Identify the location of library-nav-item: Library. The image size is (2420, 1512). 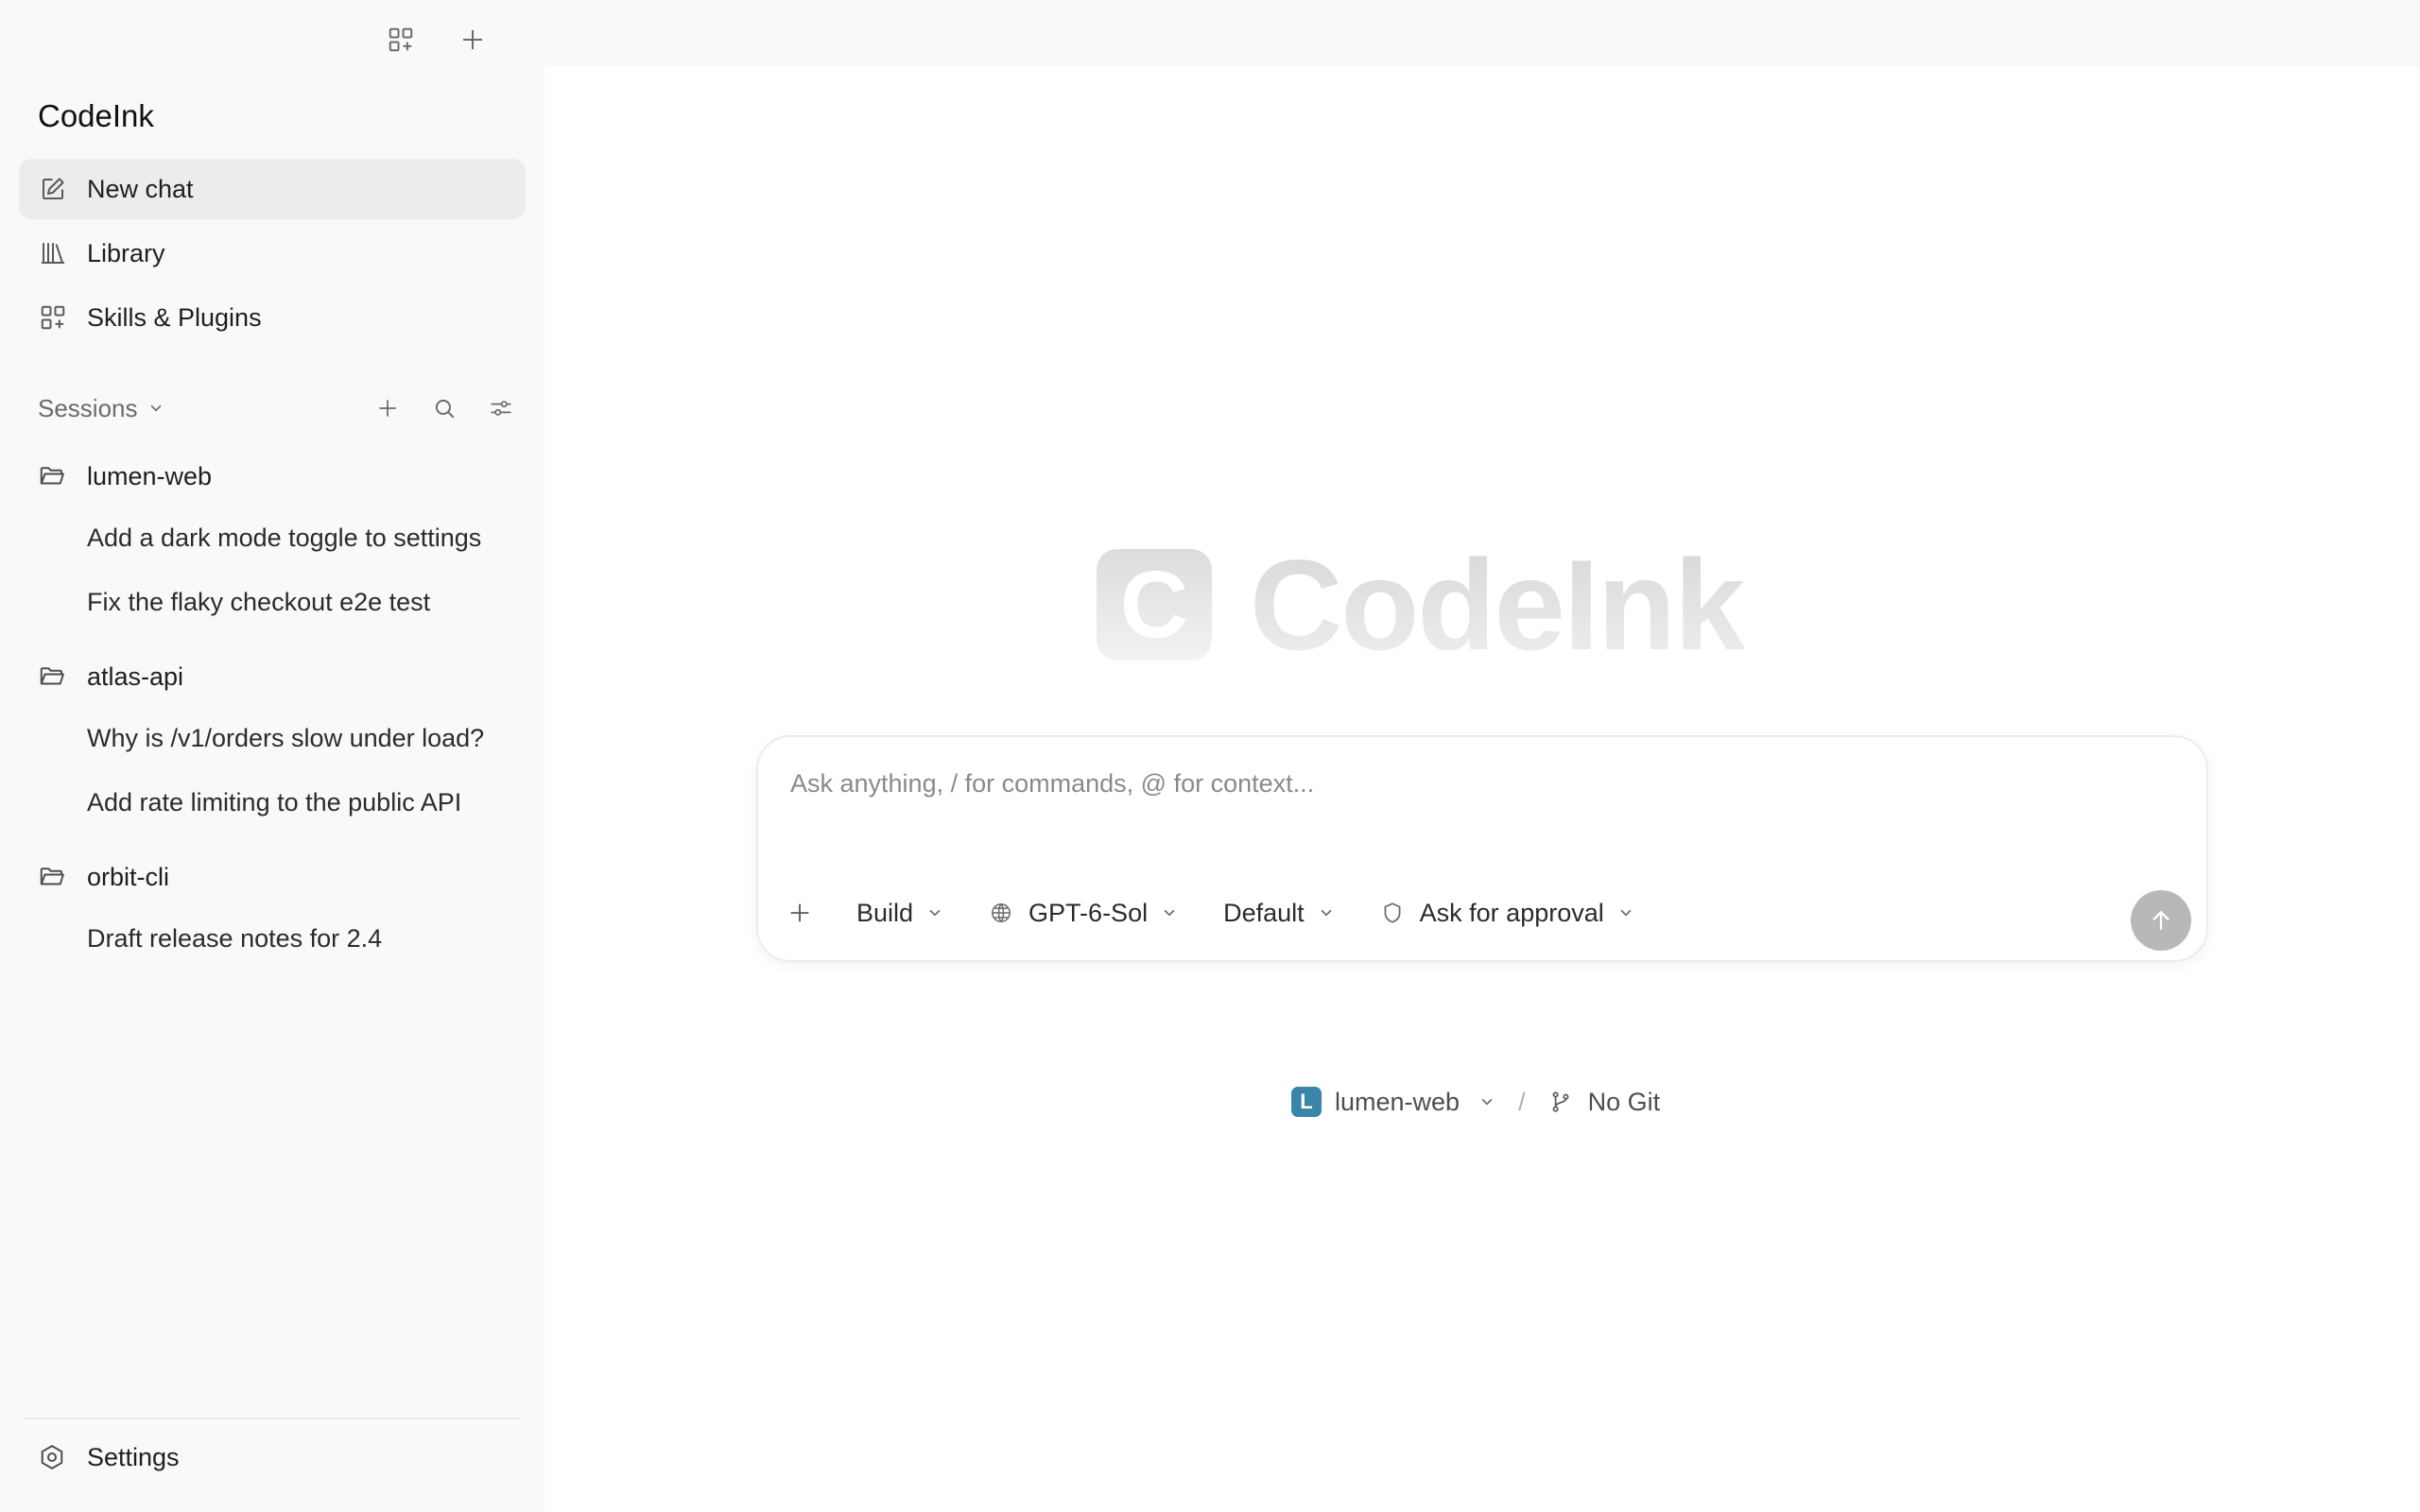
(272, 253).